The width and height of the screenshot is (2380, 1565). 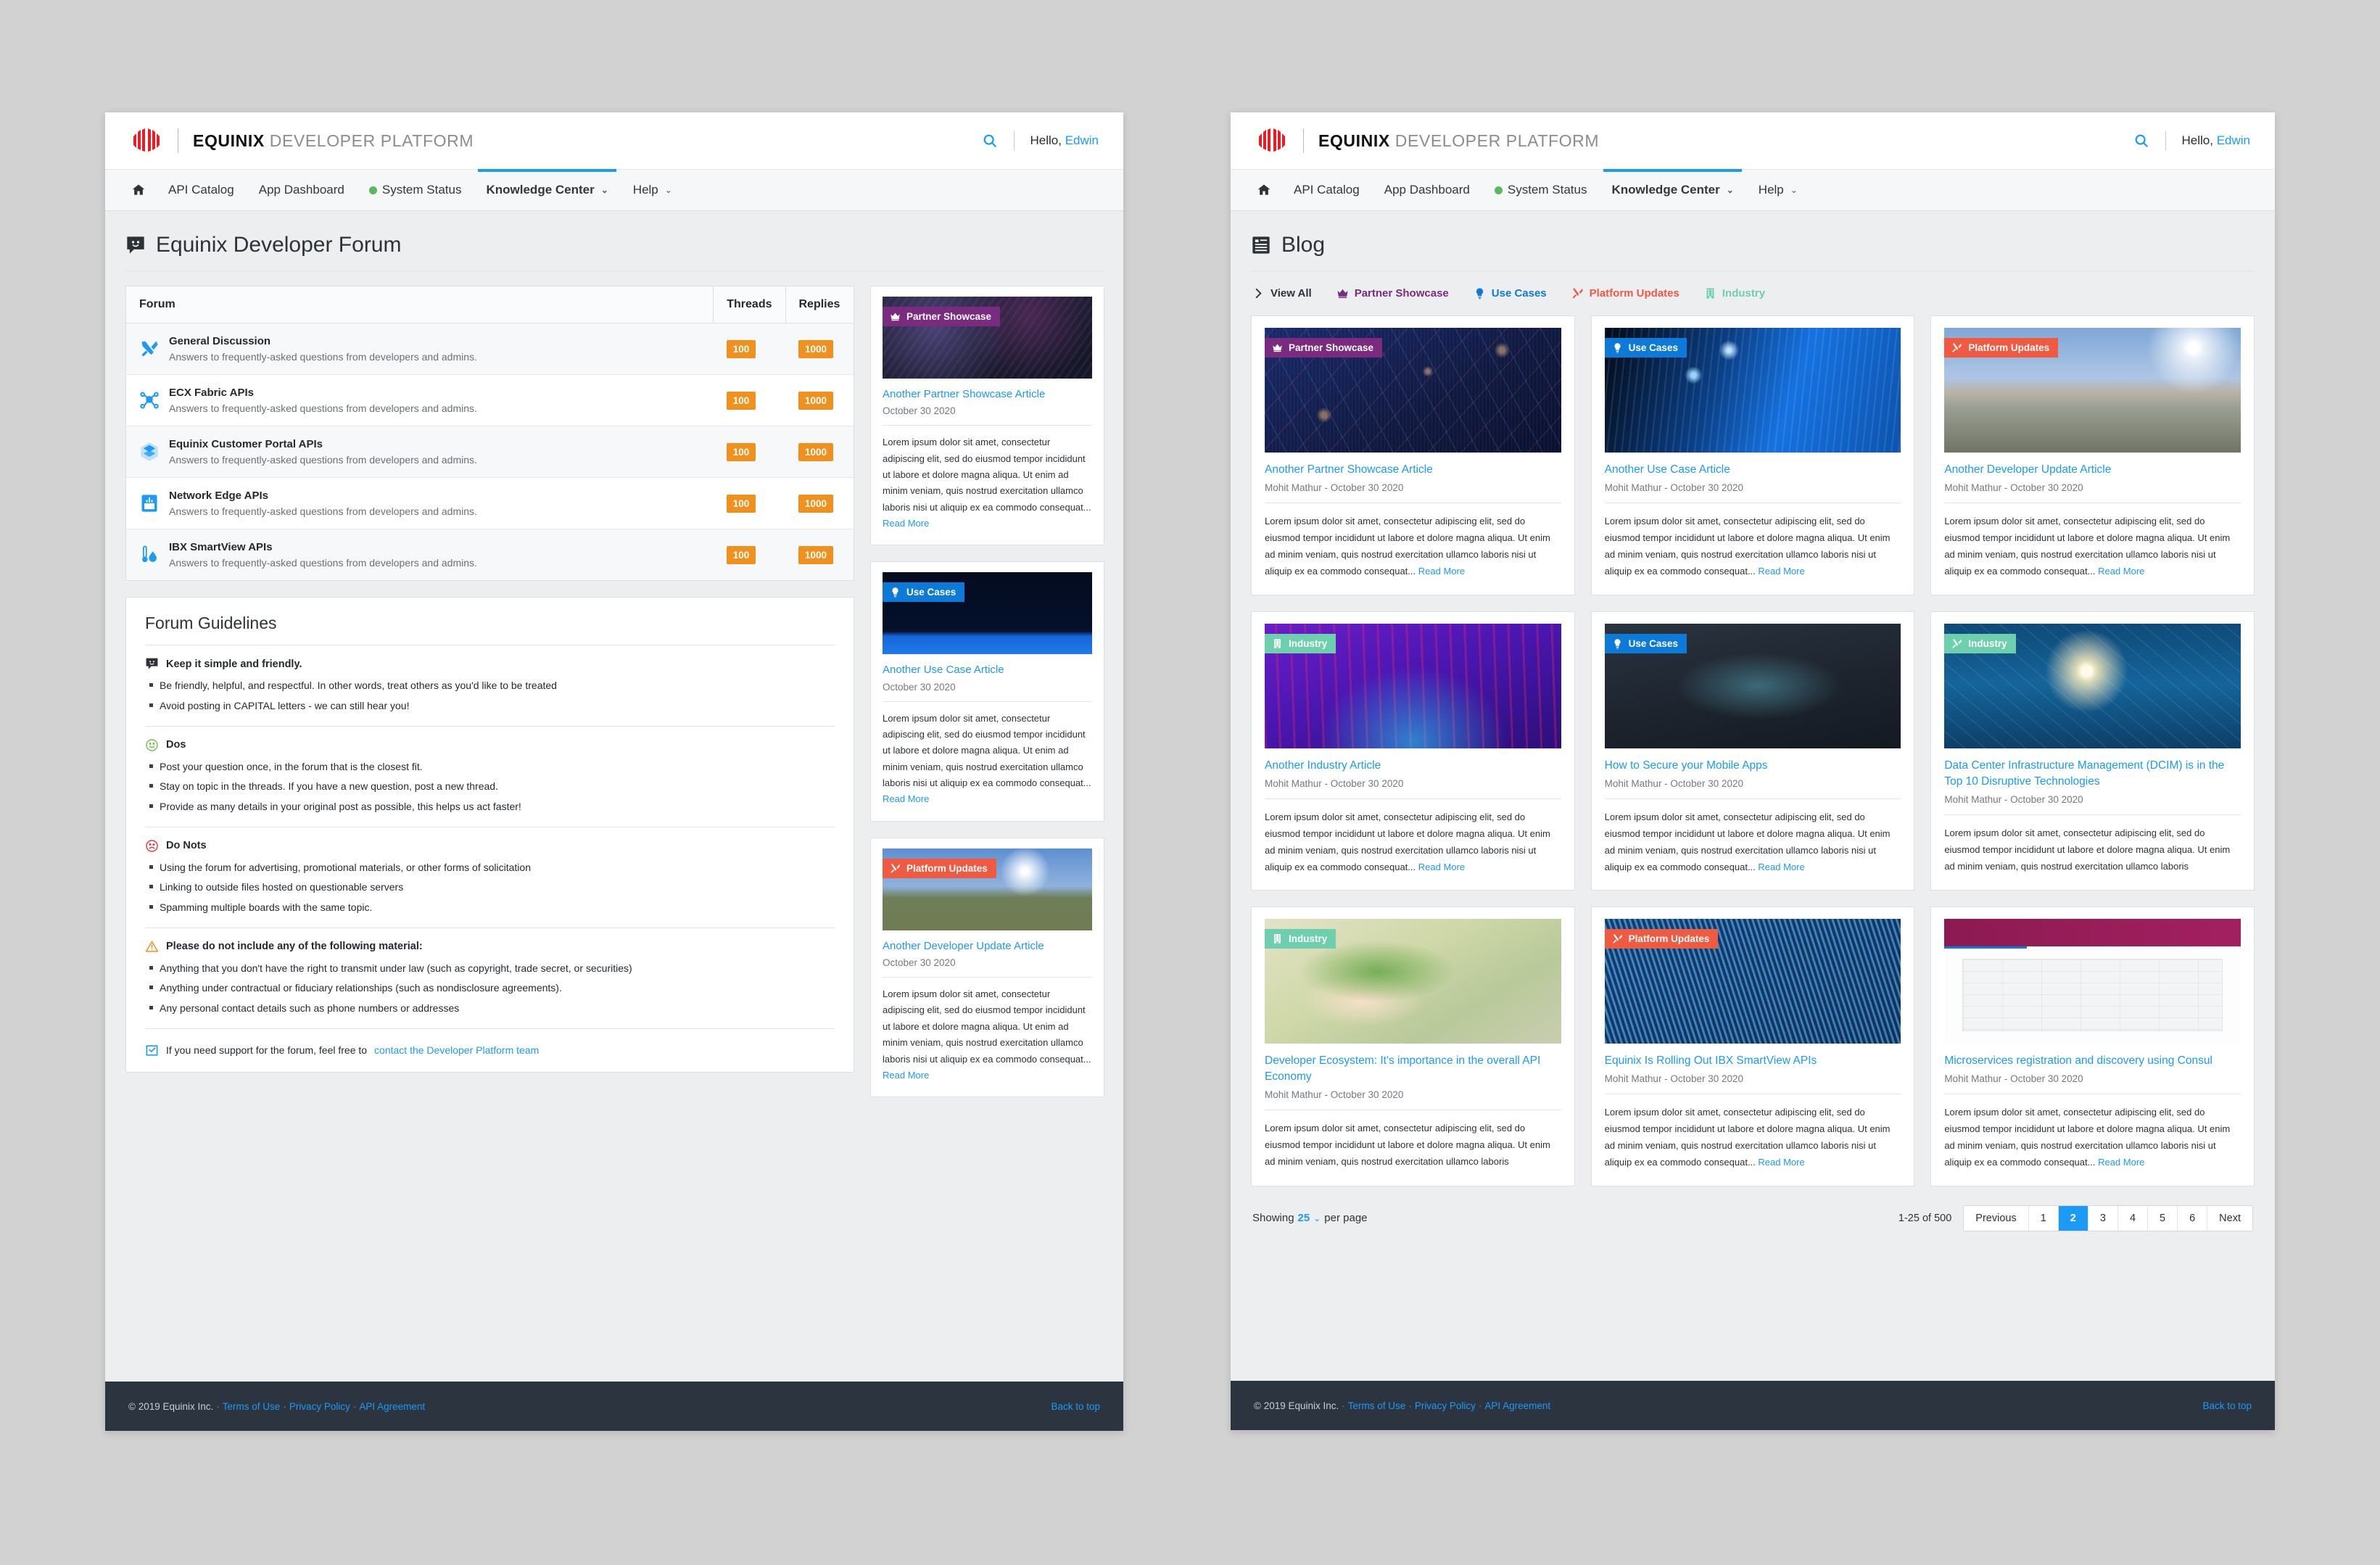 What do you see at coordinates (1392, 293) in the screenshot?
I see `blog-filter-partner-showcase: Partner Showcase` at bounding box center [1392, 293].